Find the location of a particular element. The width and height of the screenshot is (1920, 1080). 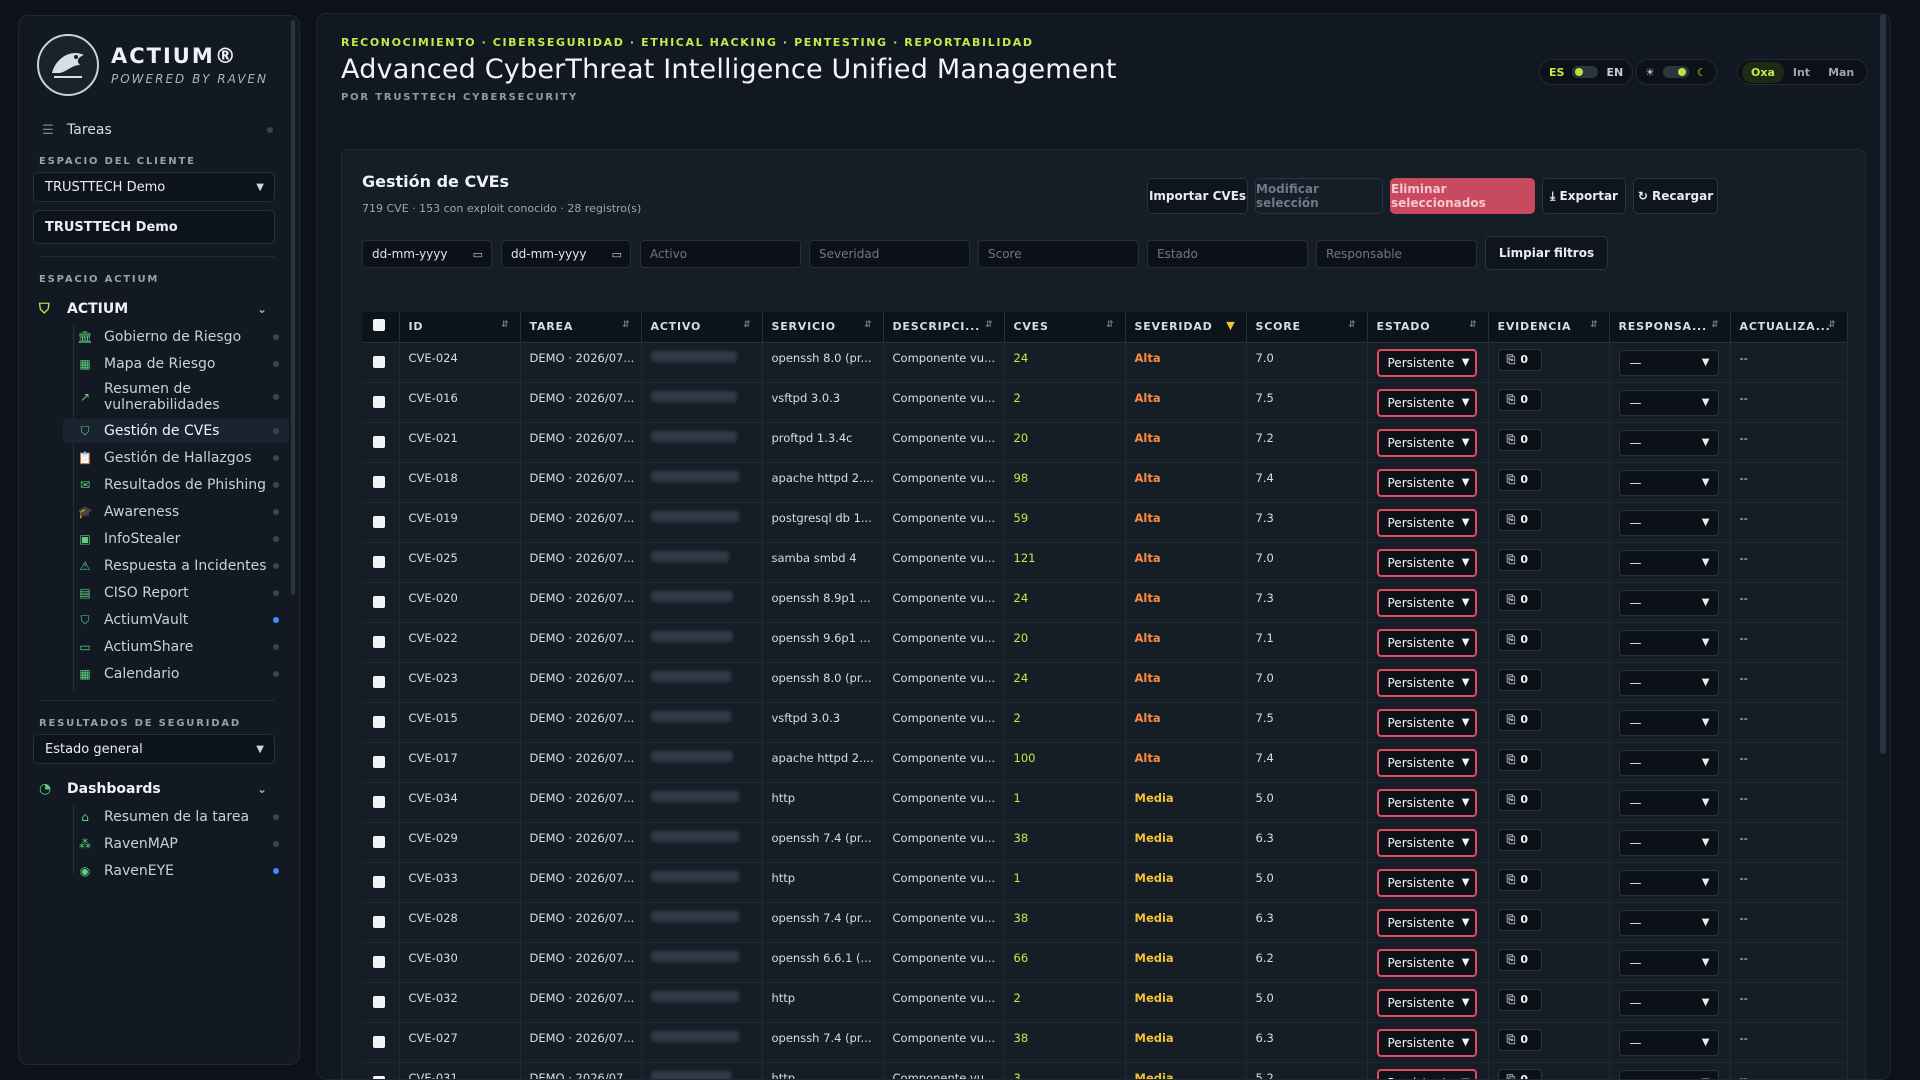

column-header: ESTADO ⇵ is located at coordinates (1428, 327).